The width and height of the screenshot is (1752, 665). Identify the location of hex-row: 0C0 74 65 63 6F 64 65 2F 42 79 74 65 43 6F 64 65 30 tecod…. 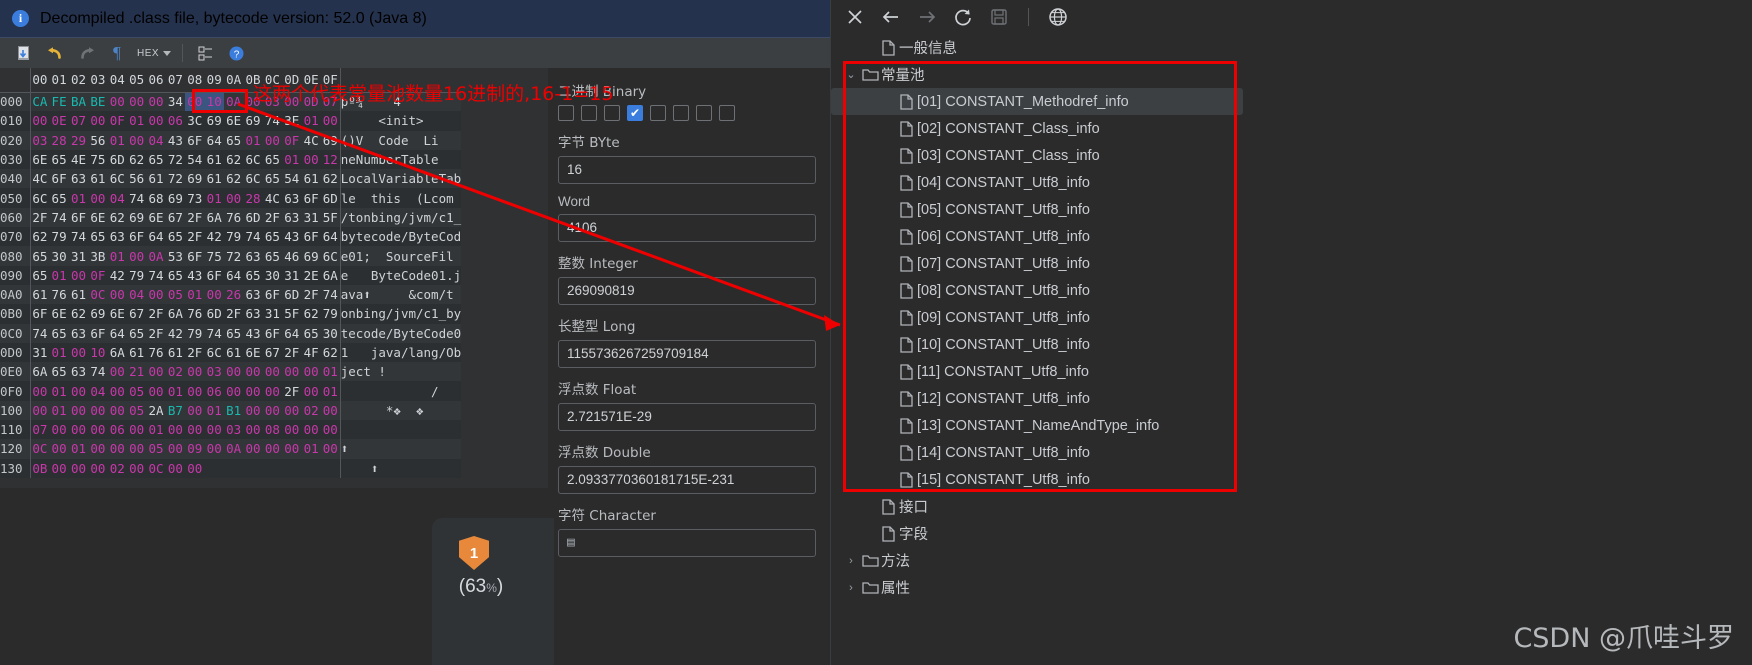
(231, 333).